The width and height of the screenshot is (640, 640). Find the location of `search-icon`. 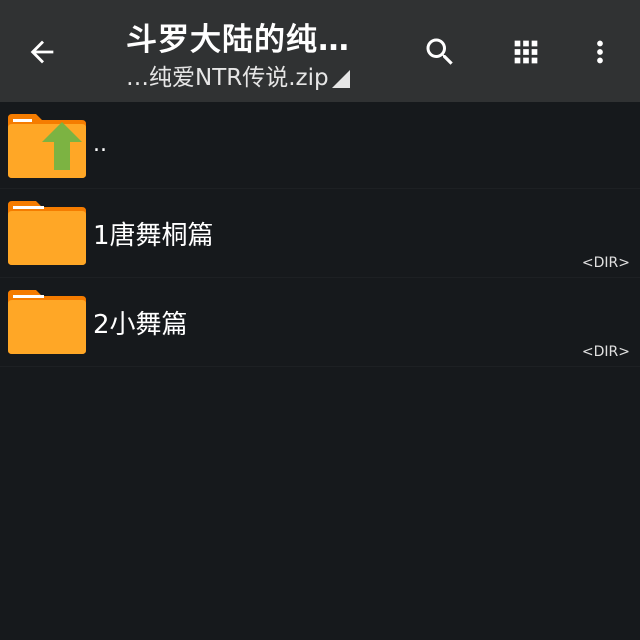

search-icon is located at coordinates (439, 51).